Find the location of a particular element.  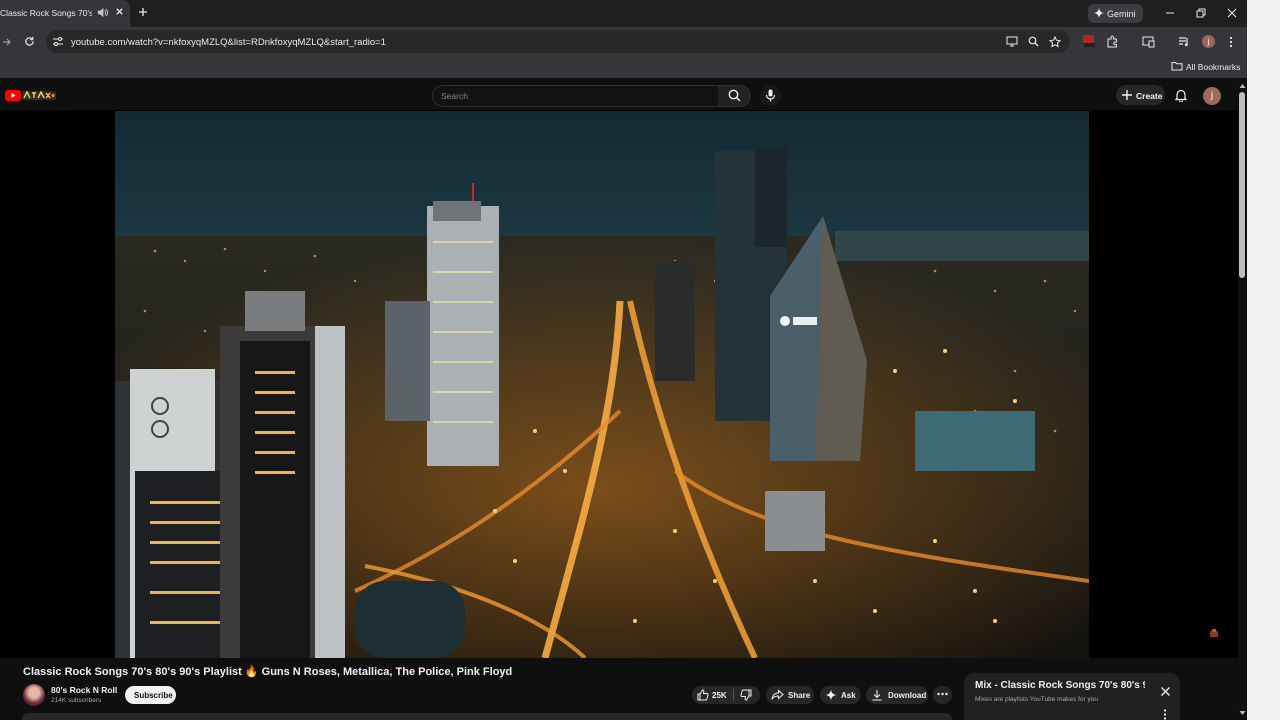

extensions-icon is located at coordinates (1112, 41).